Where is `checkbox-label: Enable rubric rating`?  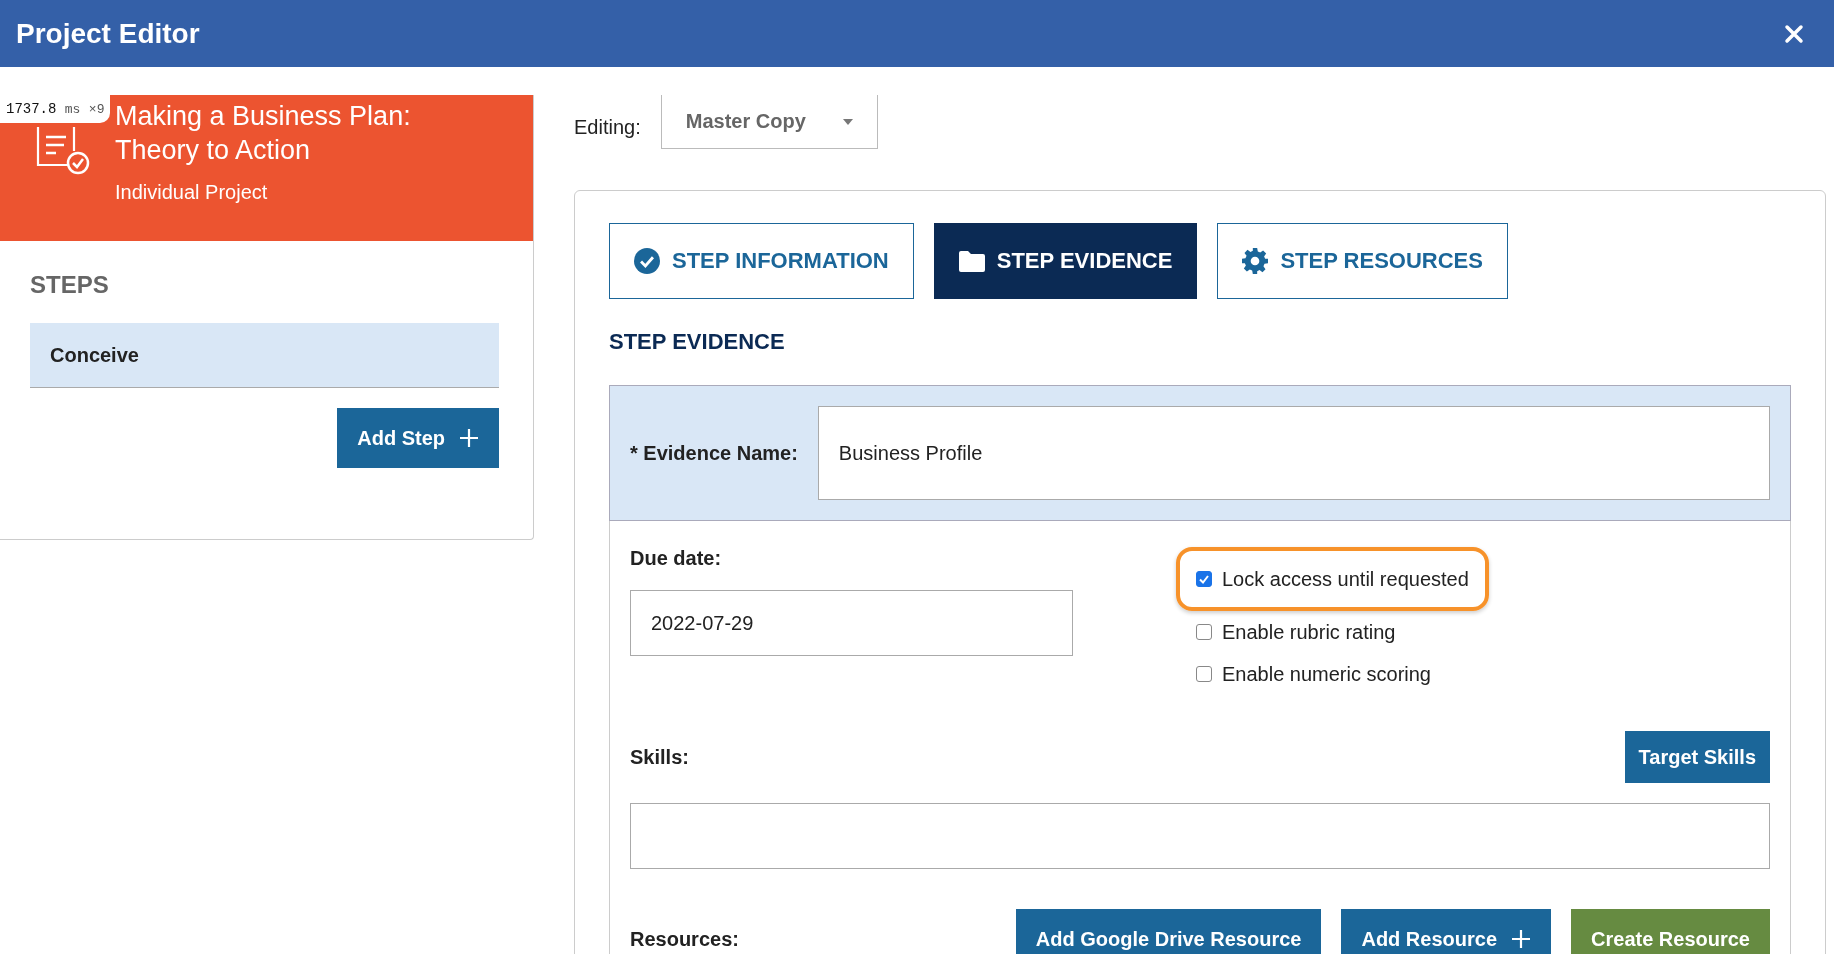
checkbox-label: Enable rubric rating is located at coordinates (1309, 632).